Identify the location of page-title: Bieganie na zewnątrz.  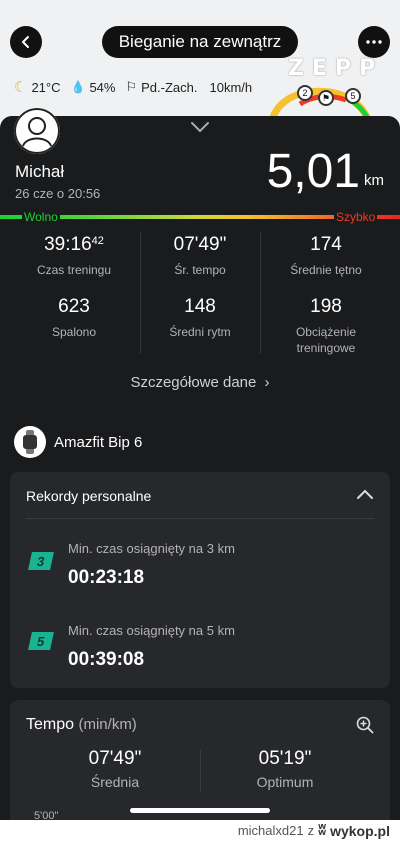
(200, 42).